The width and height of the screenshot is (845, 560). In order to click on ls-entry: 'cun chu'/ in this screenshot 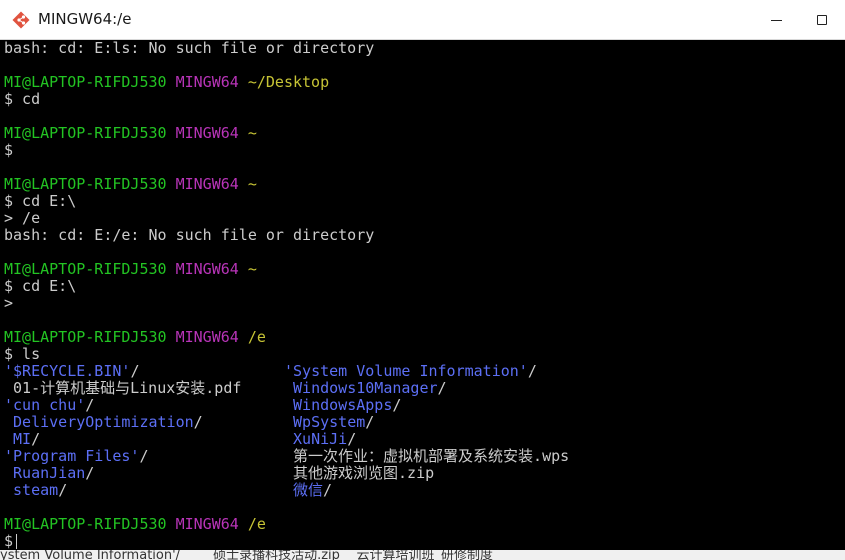, I will do `click(49, 405)`.